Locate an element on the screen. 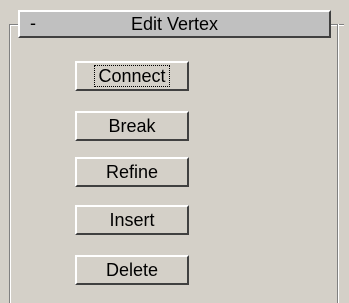  frame-corner is located at coordinates (13, 24).